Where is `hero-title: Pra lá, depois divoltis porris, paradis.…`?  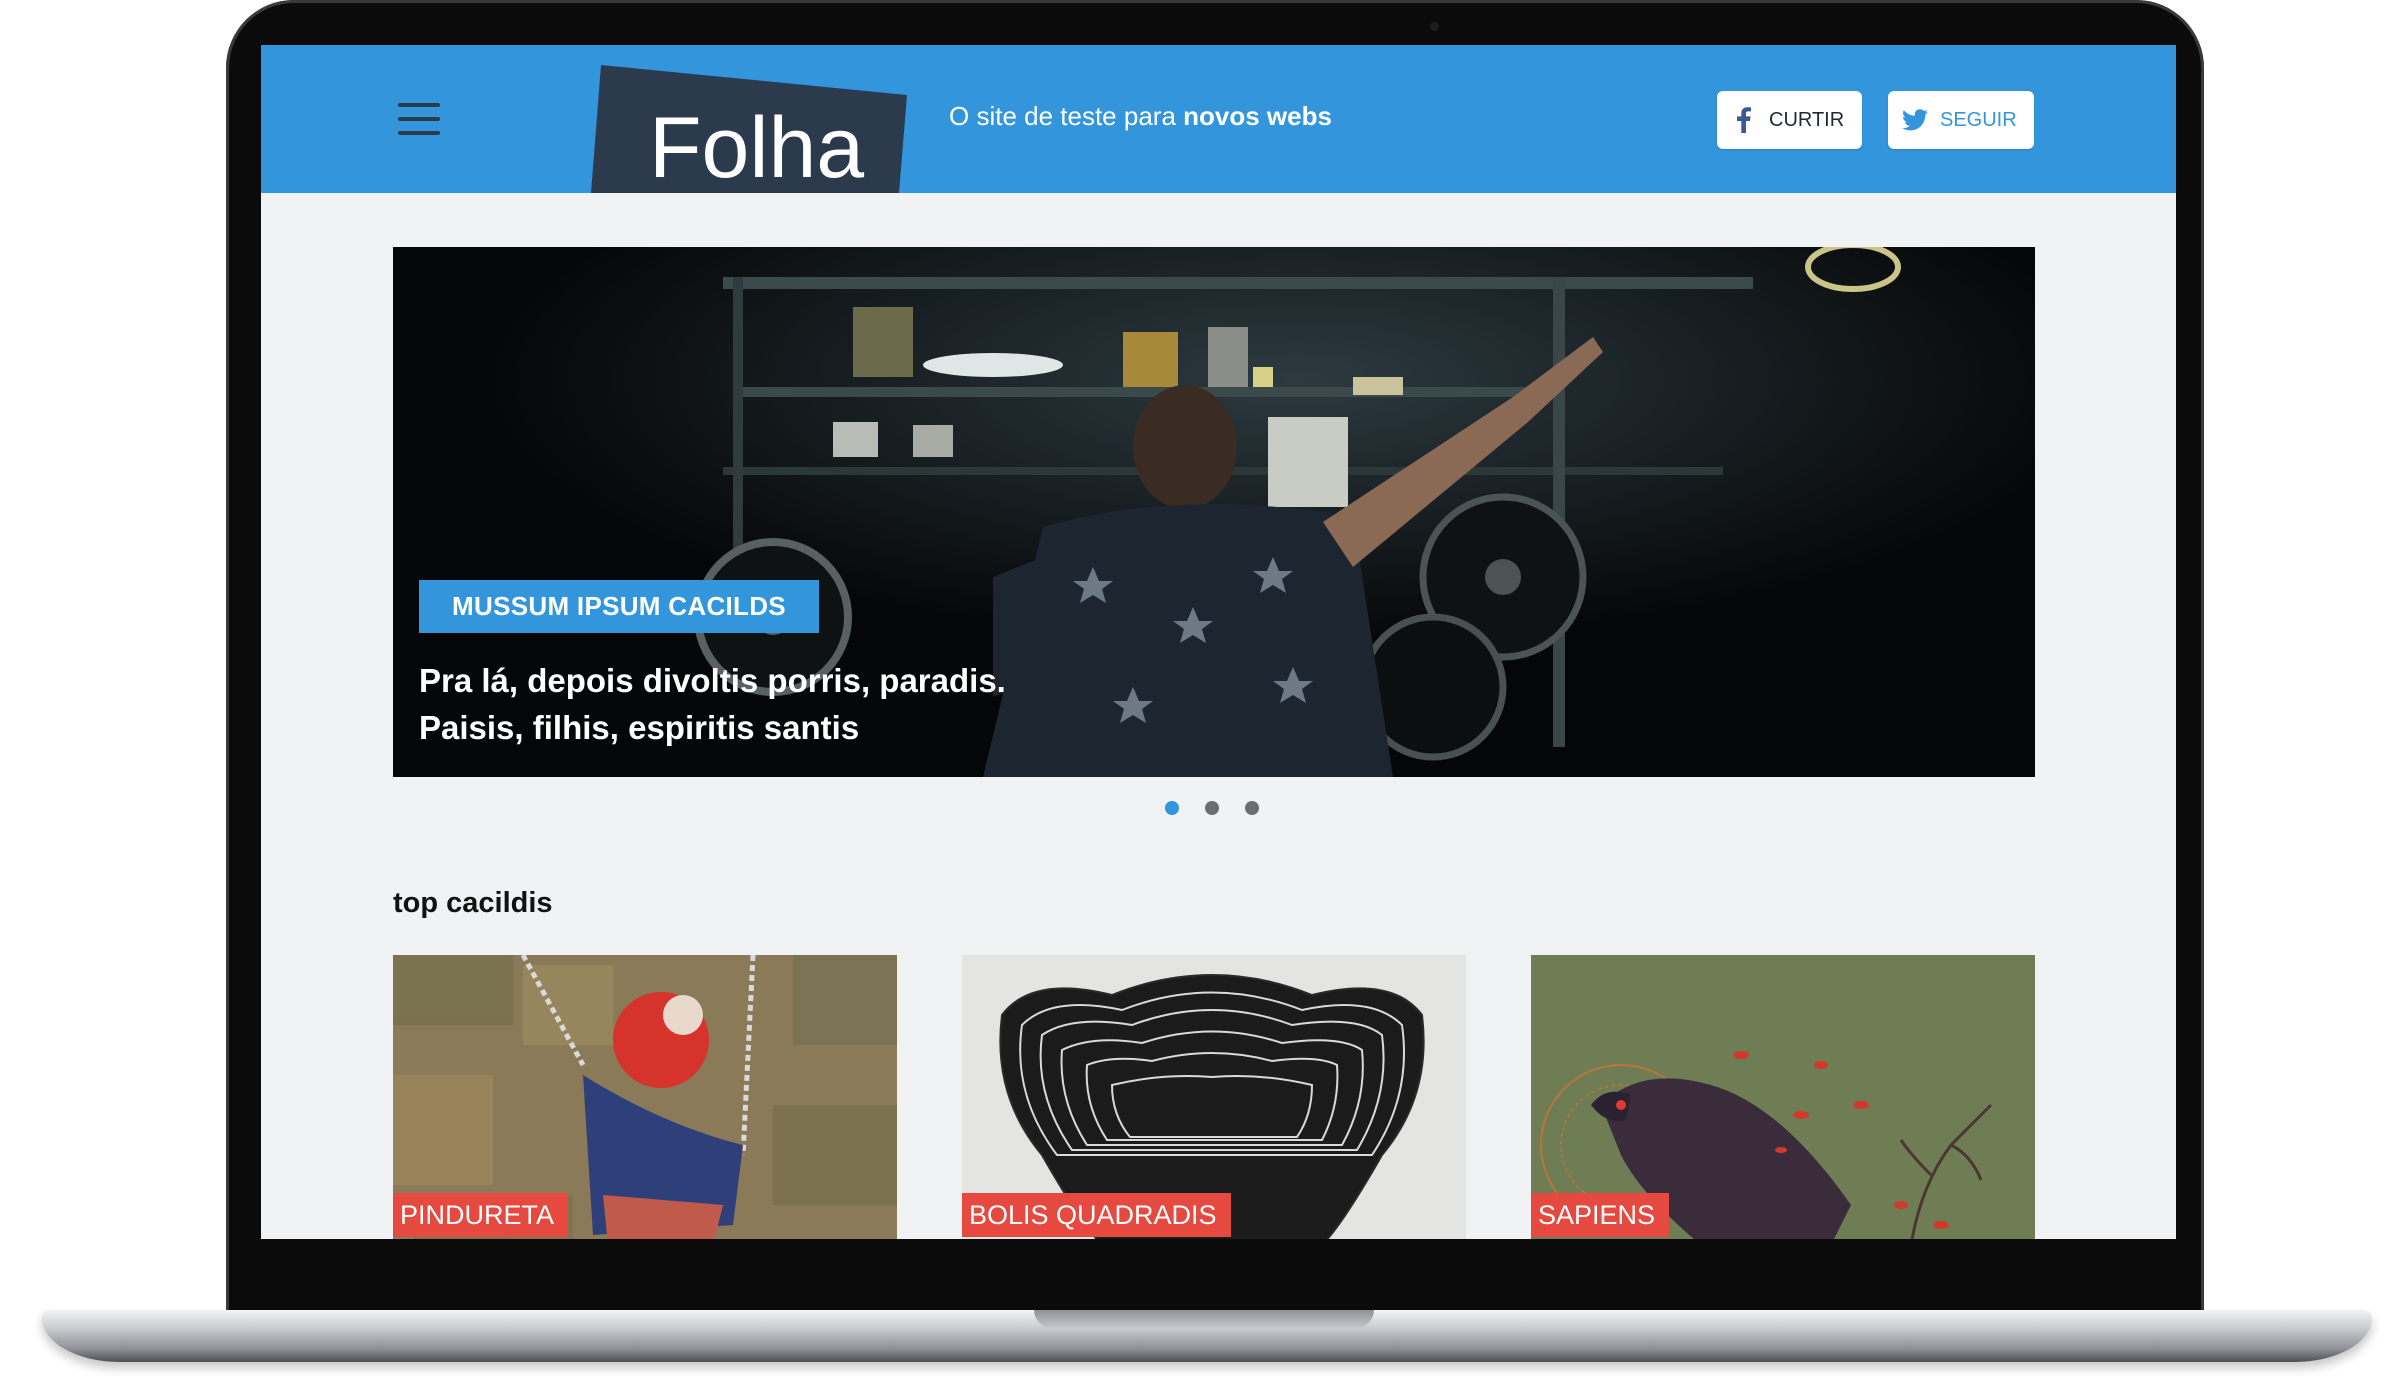
hero-title: Pra lá, depois divoltis porris, paradis.… is located at coordinates (769, 704).